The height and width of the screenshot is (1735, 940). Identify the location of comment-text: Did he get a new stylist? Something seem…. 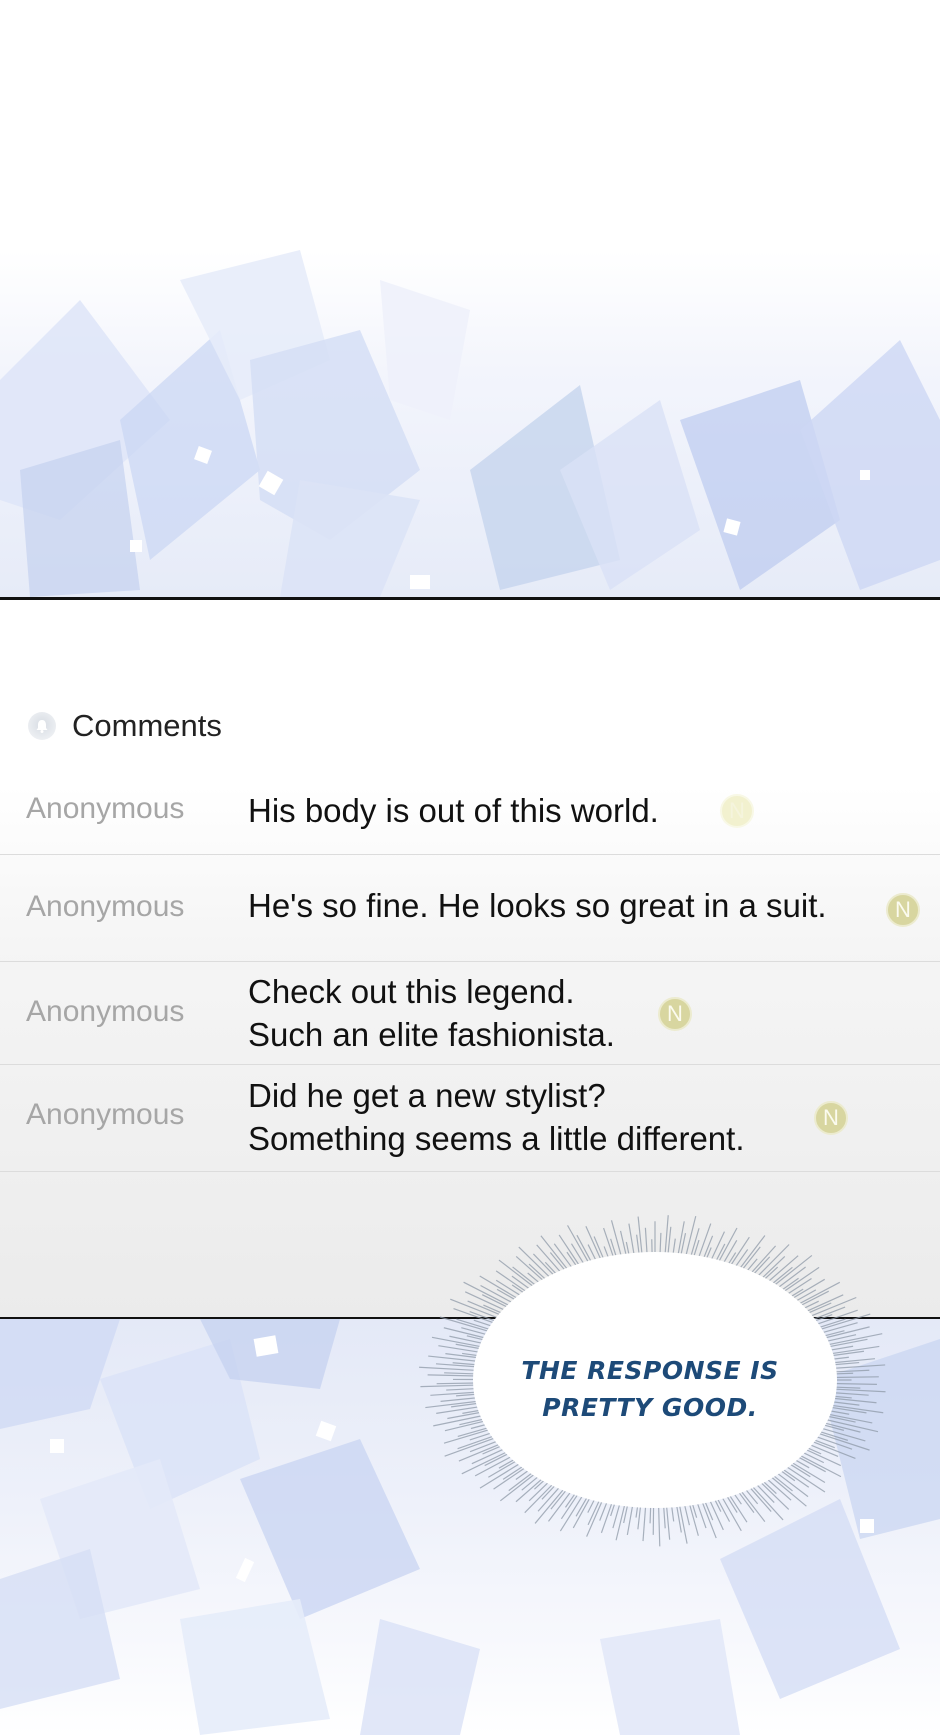
(496, 1117).